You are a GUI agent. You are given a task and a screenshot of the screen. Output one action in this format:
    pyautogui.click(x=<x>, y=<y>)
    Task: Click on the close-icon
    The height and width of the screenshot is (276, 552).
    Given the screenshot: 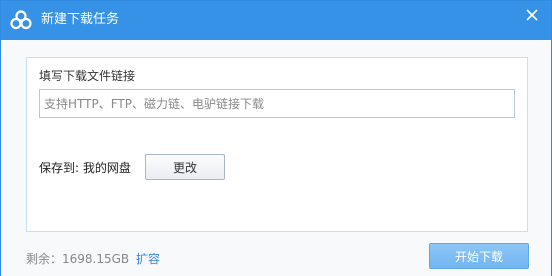 What is the action you would take?
    pyautogui.click(x=532, y=15)
    